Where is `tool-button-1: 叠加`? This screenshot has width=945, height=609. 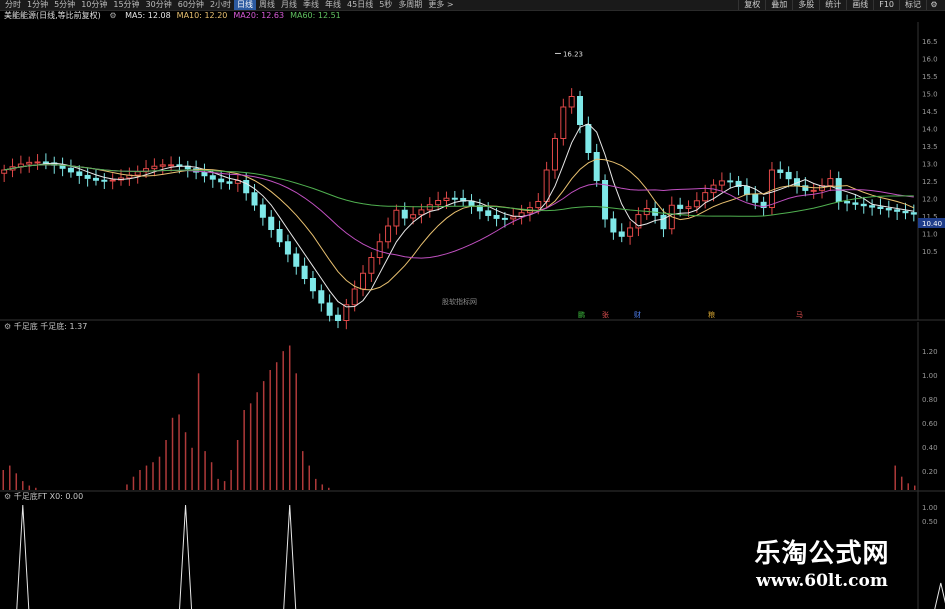 tool-button-1: 叠加 is located at coordinates (778, 5).